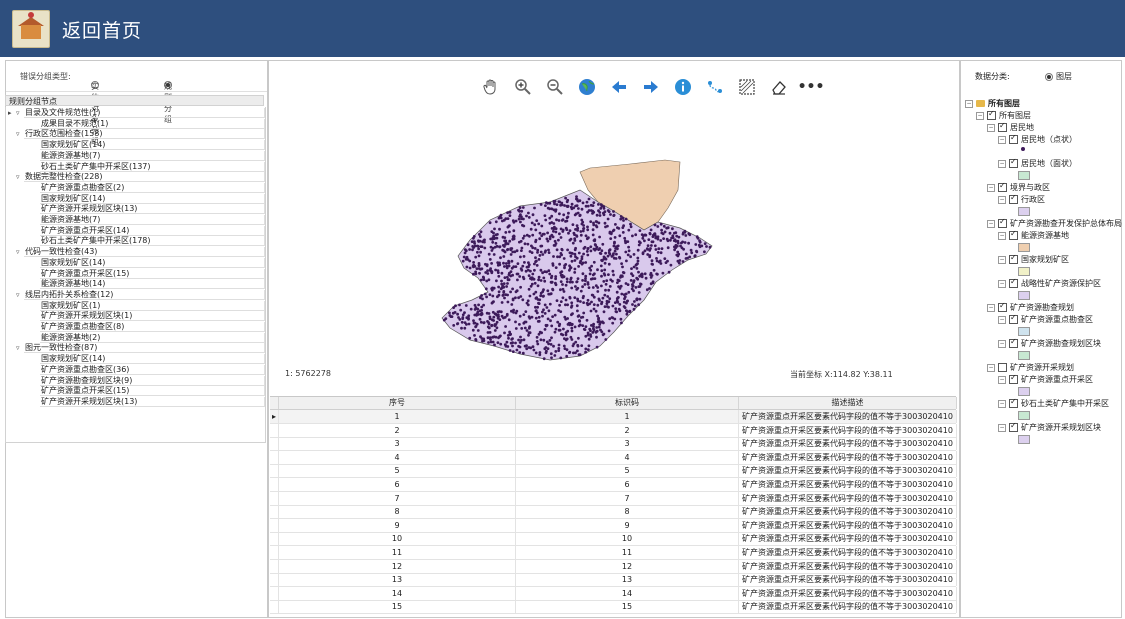 This screenshot has width=1125, height=619. Describe the element at coordinates (613, 539) in the screenshot. I see `table-row: 10 10 矿产资源重点开采区要素代码字段的值不等于3003020410` at that location.